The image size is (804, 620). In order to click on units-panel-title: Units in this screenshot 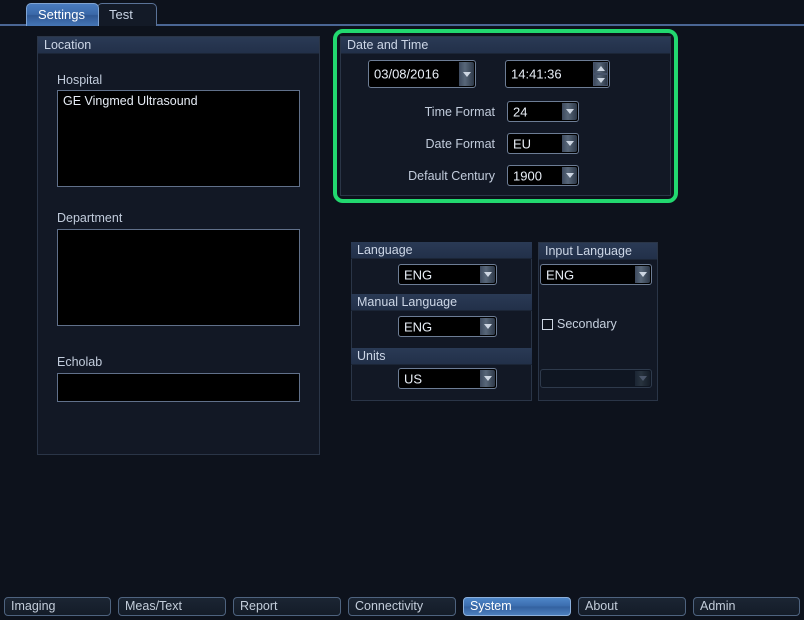, I will do `click(441, 356)`.